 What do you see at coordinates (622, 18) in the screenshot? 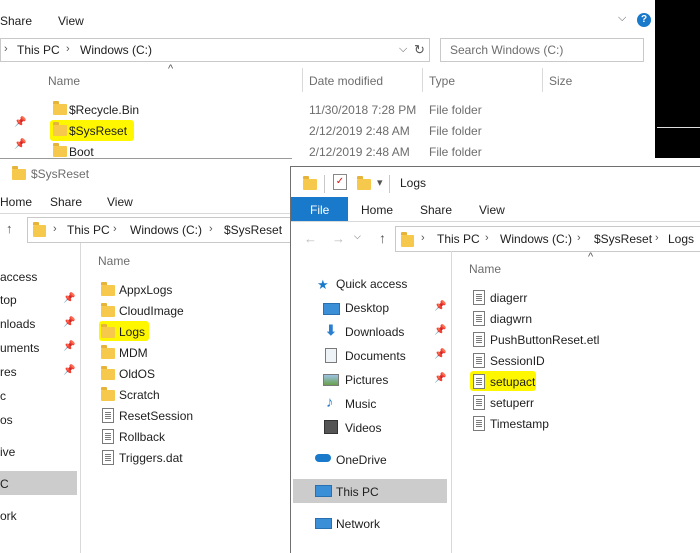
I see `chevron-down-icon: ⌵` at bounding box center [622, 18].